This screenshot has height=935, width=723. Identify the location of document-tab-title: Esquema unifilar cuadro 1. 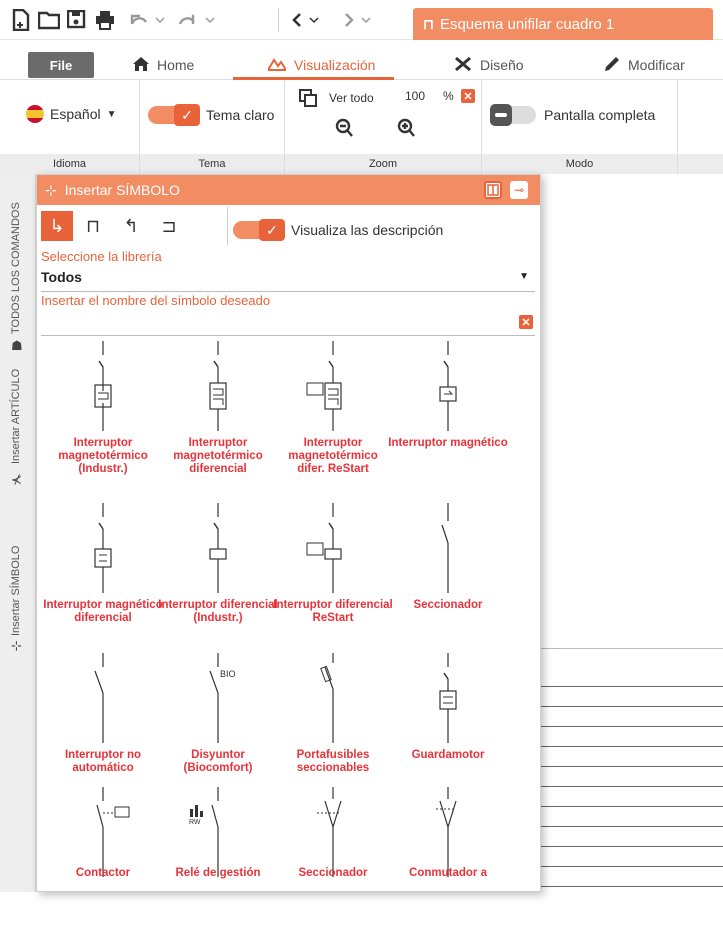
(527, 24).